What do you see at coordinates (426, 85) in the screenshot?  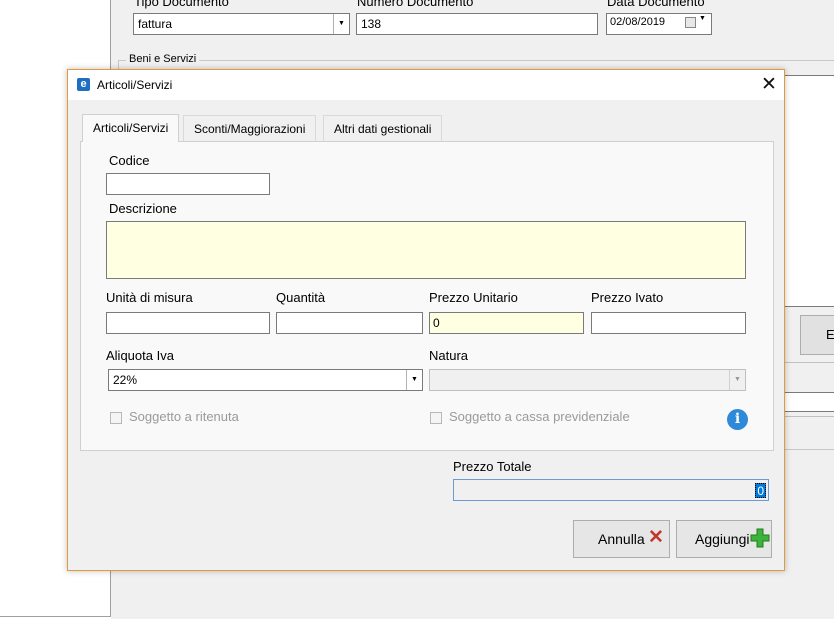 I see `dialog-titlebar: e Articoli/Servizi ✕` at bounding box center [426, 85].